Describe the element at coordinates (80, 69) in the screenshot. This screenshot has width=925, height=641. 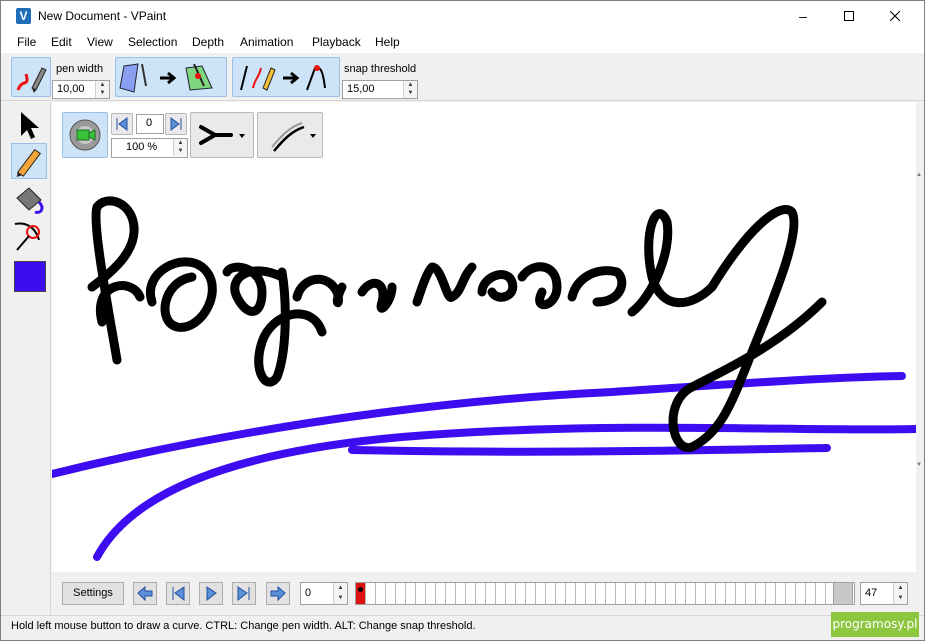
I see `pen-width-label: pen width` at that location.